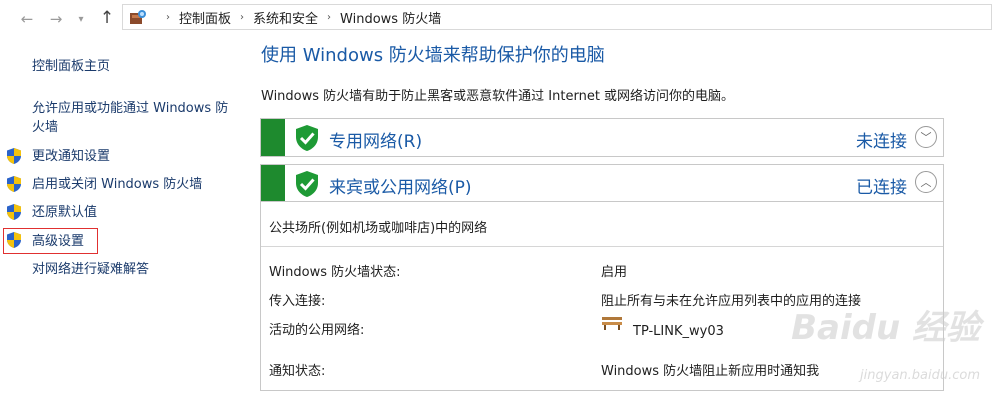 This screenshot has height=412, width=1000. What do you see at coordinates (138, 17) in the screenshot?
I see `control-panel-icon` at bounding box center [138, 17].